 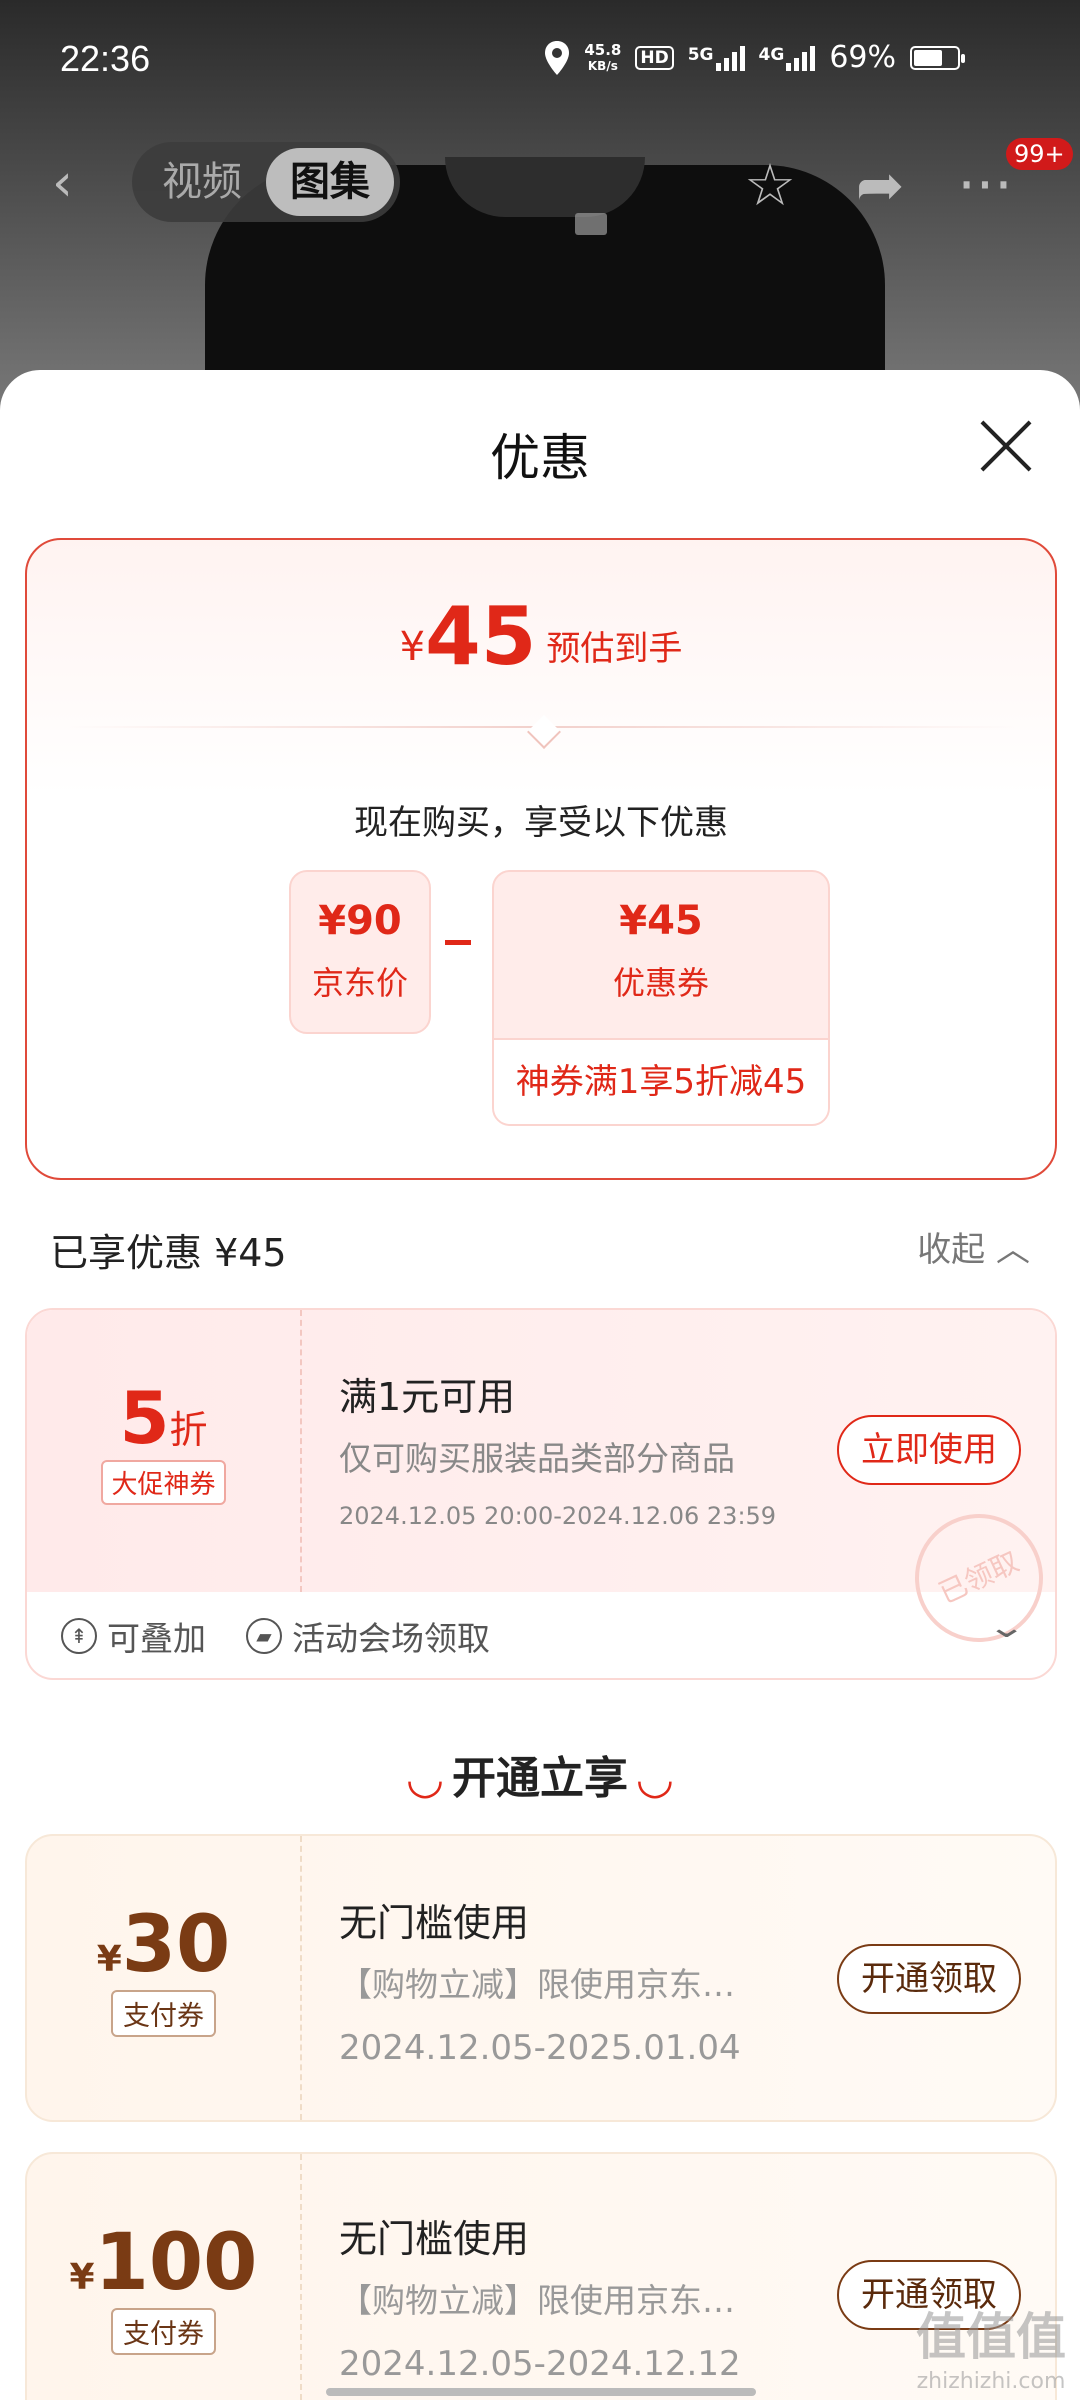 I want to click on activate-claim-button: 开通领取, so click(x=929, y=1979).